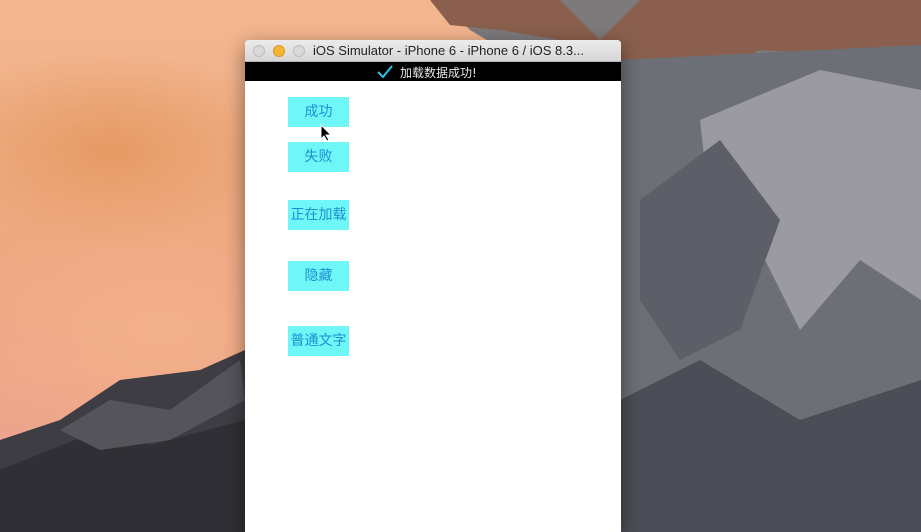 This screenshot has width=921, height=532. Describe the element at coordinates (318, 157) in the screenshot. I see `failure-button: 失败` at that location.